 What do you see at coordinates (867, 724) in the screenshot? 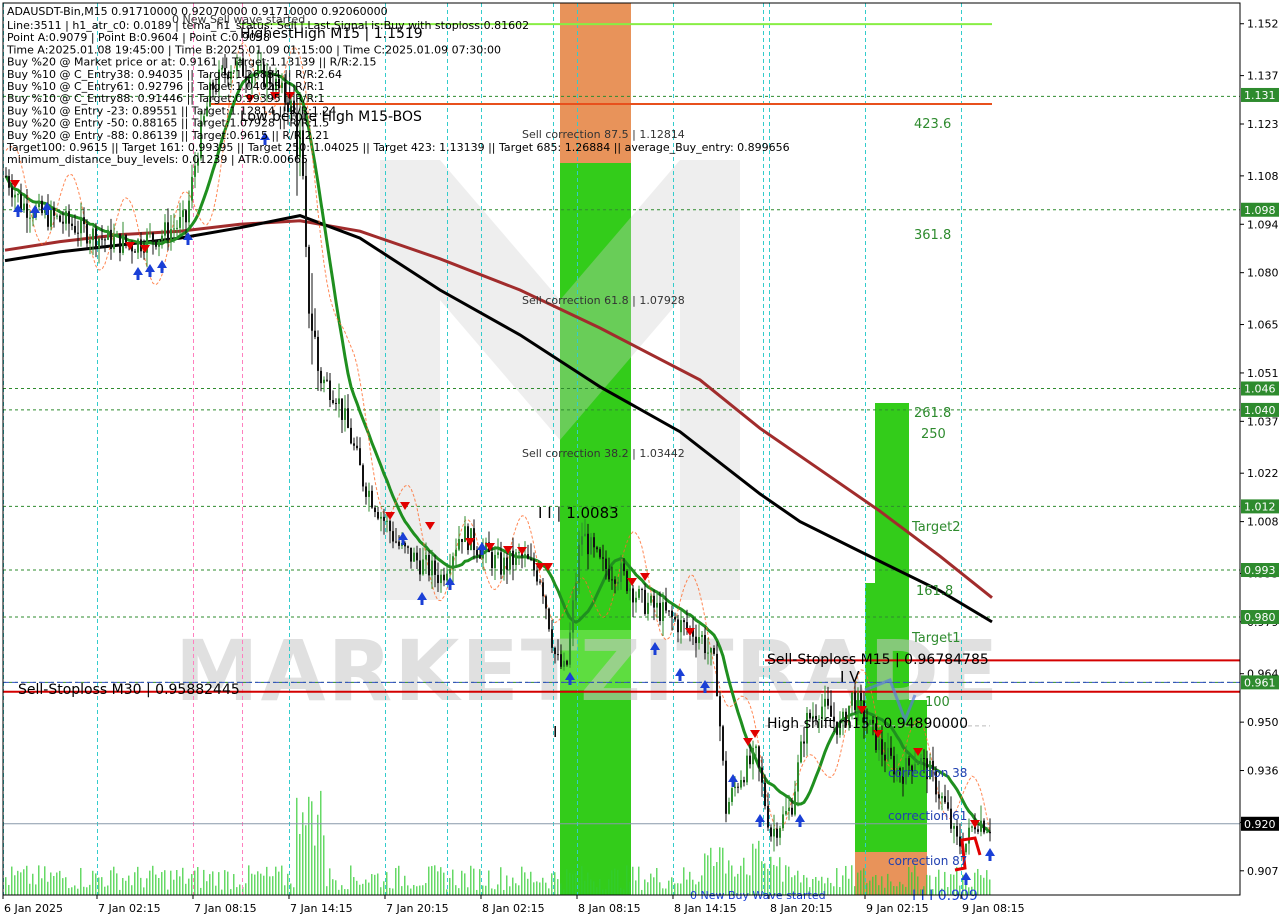
I see `level-label: High shift m15 | 0.94890000` at bounding box center [867, 724].